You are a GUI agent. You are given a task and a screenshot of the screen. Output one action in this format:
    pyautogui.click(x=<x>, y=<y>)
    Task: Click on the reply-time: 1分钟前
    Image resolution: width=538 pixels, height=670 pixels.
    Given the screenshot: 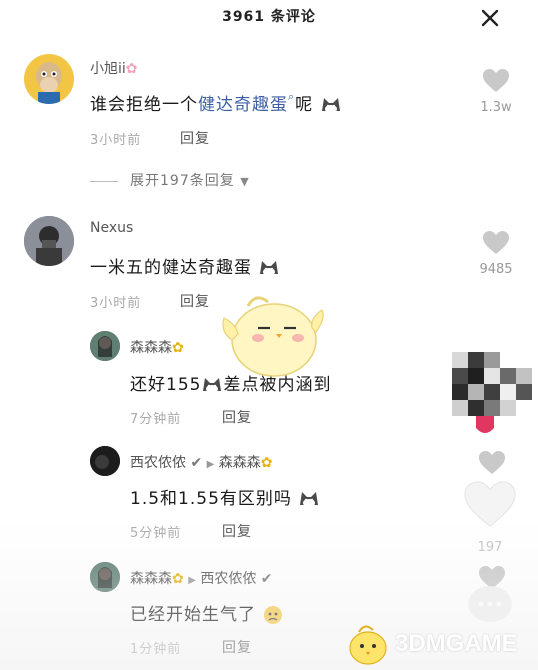 What is the action you would take?
    pyautogui.click(x=156, y=649)
    